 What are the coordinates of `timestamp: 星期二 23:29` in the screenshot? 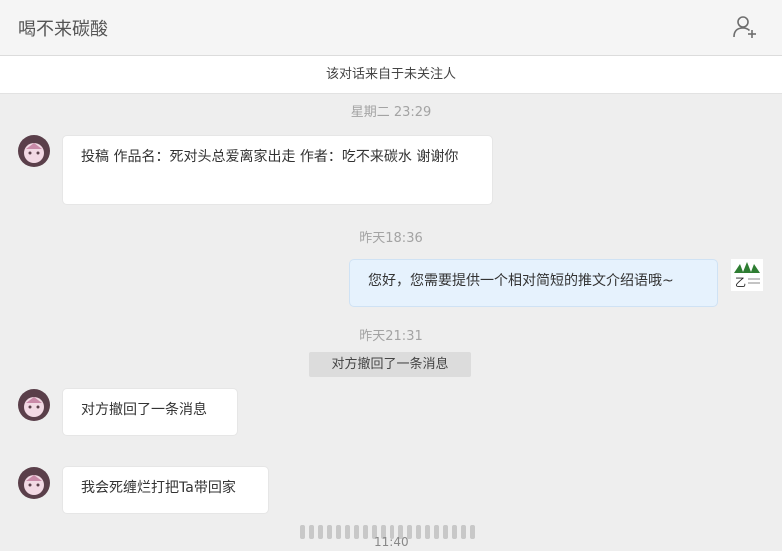 It's located at (391, 112).